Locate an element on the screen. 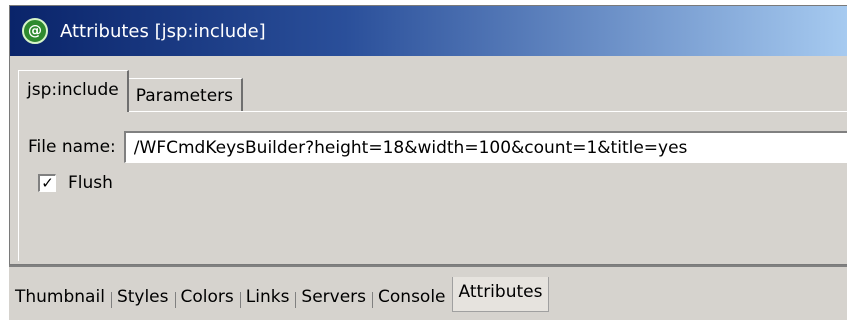 This screenshot has width=847, height=320. flush-checkbox: ✓ is located at coordinates (47, 183).